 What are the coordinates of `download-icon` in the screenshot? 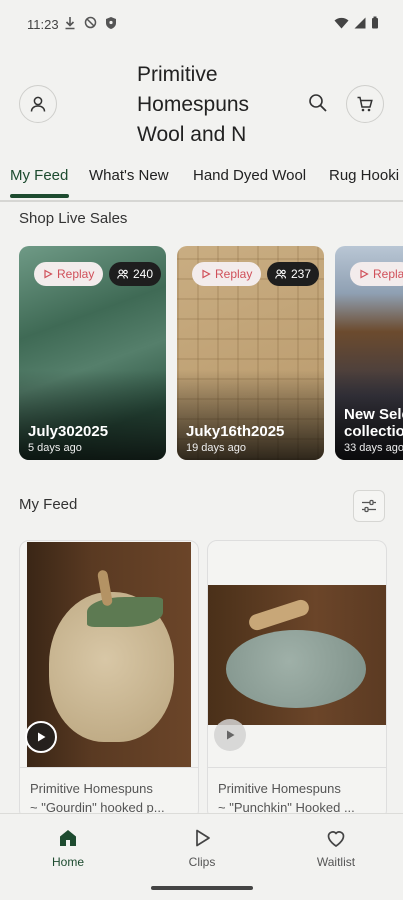 It's located at (70, 23).